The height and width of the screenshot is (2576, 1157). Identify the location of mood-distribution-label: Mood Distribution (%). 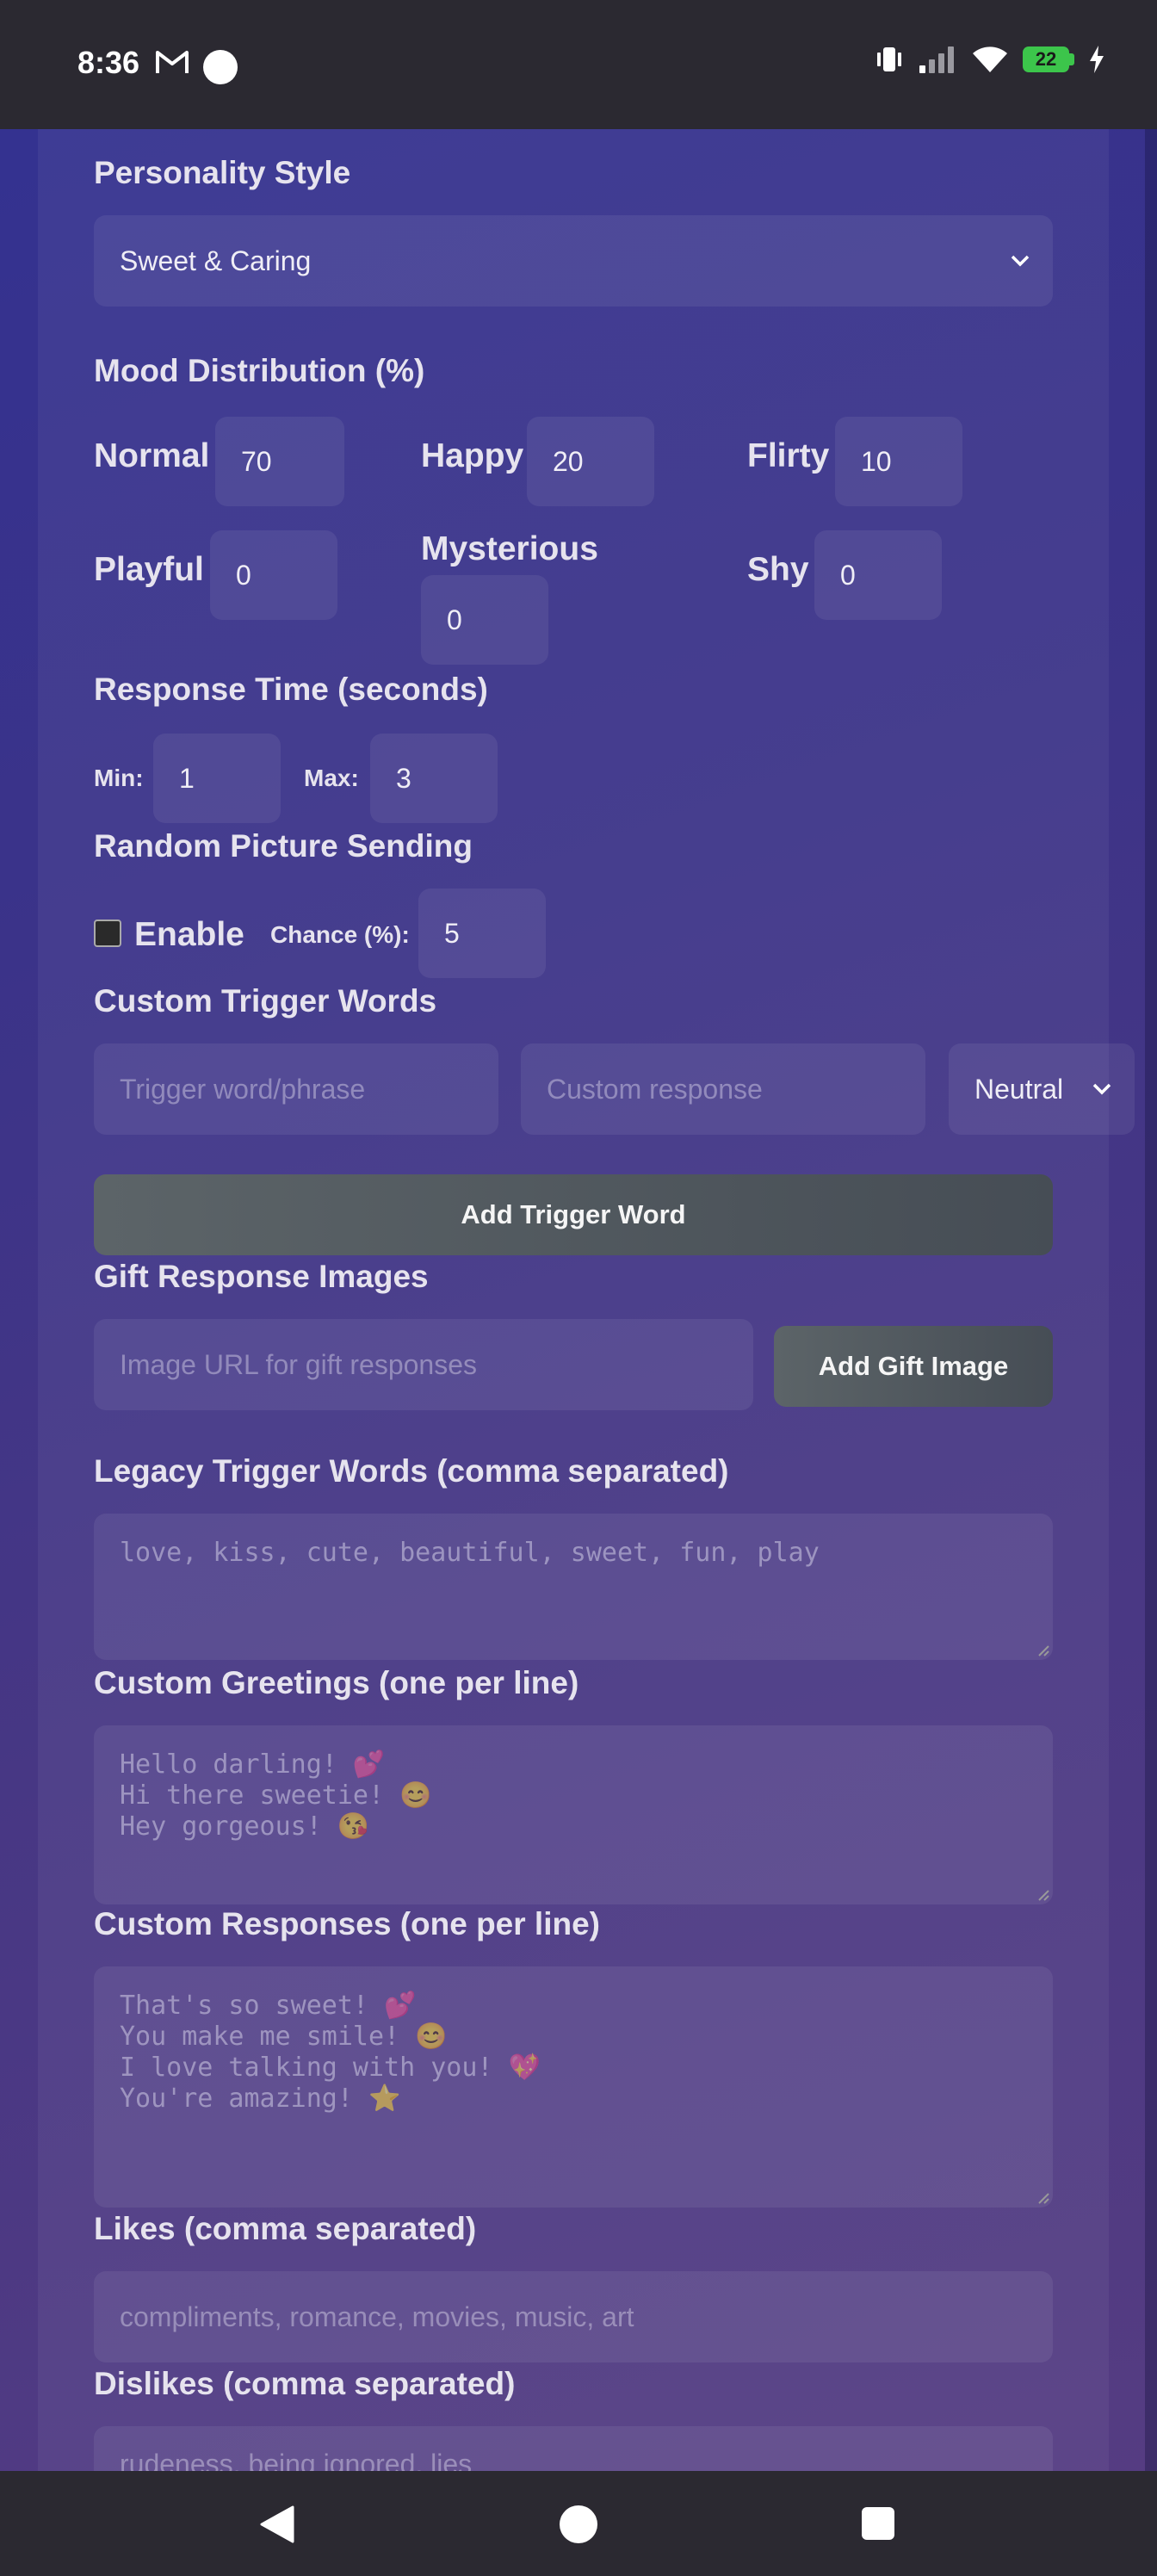
(260, 370).